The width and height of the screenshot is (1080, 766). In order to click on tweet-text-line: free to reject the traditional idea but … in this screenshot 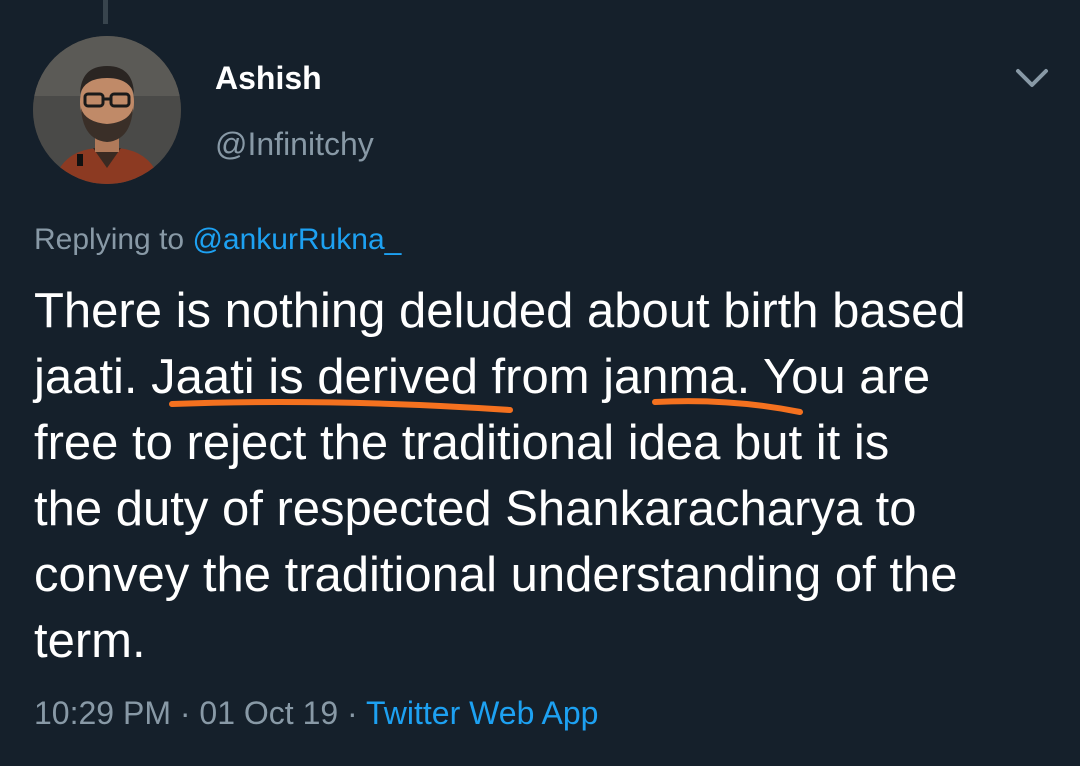, I will do `click(462, 443)`.